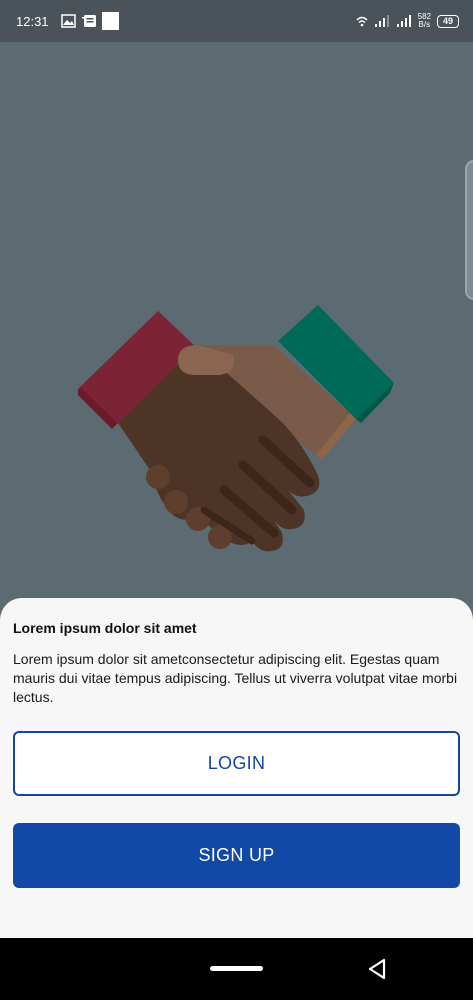  I want to click on home-gesture-bar, so click(236, 968).